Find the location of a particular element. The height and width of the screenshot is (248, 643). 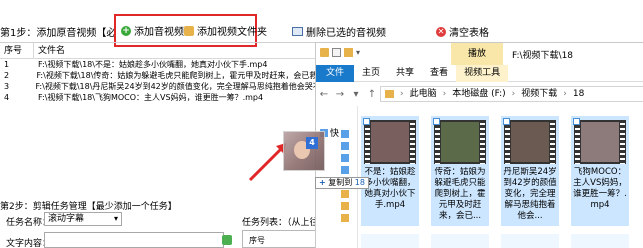

drag-preview-thumbnail is located at coordinates (304, 151).